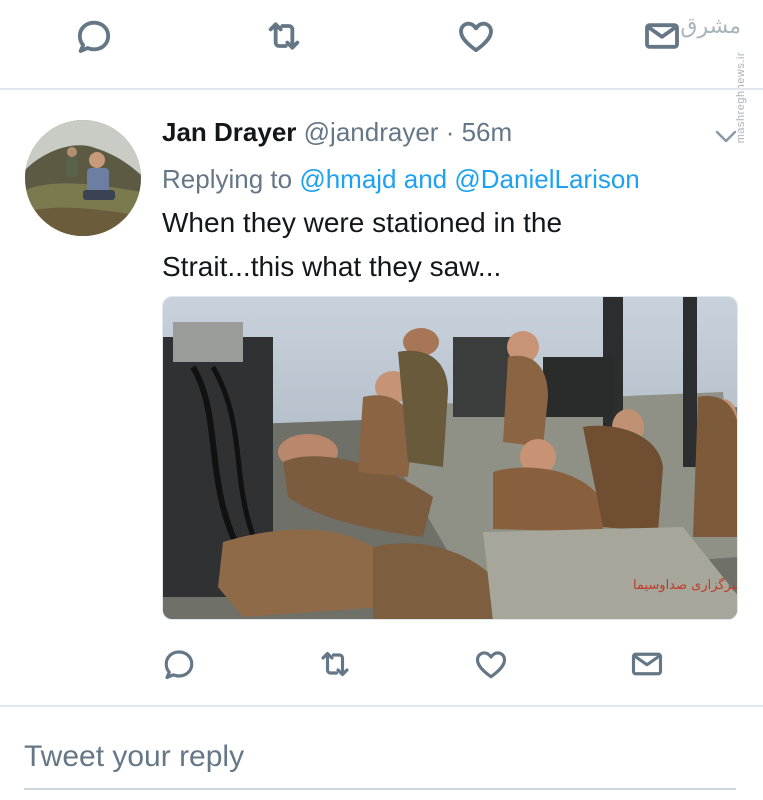 The height and width of the screenshot is (800, 763). What do you see at coordinates (381, 89) in the screenshot?
I see `divider-top` at bounding box center [381, 89].